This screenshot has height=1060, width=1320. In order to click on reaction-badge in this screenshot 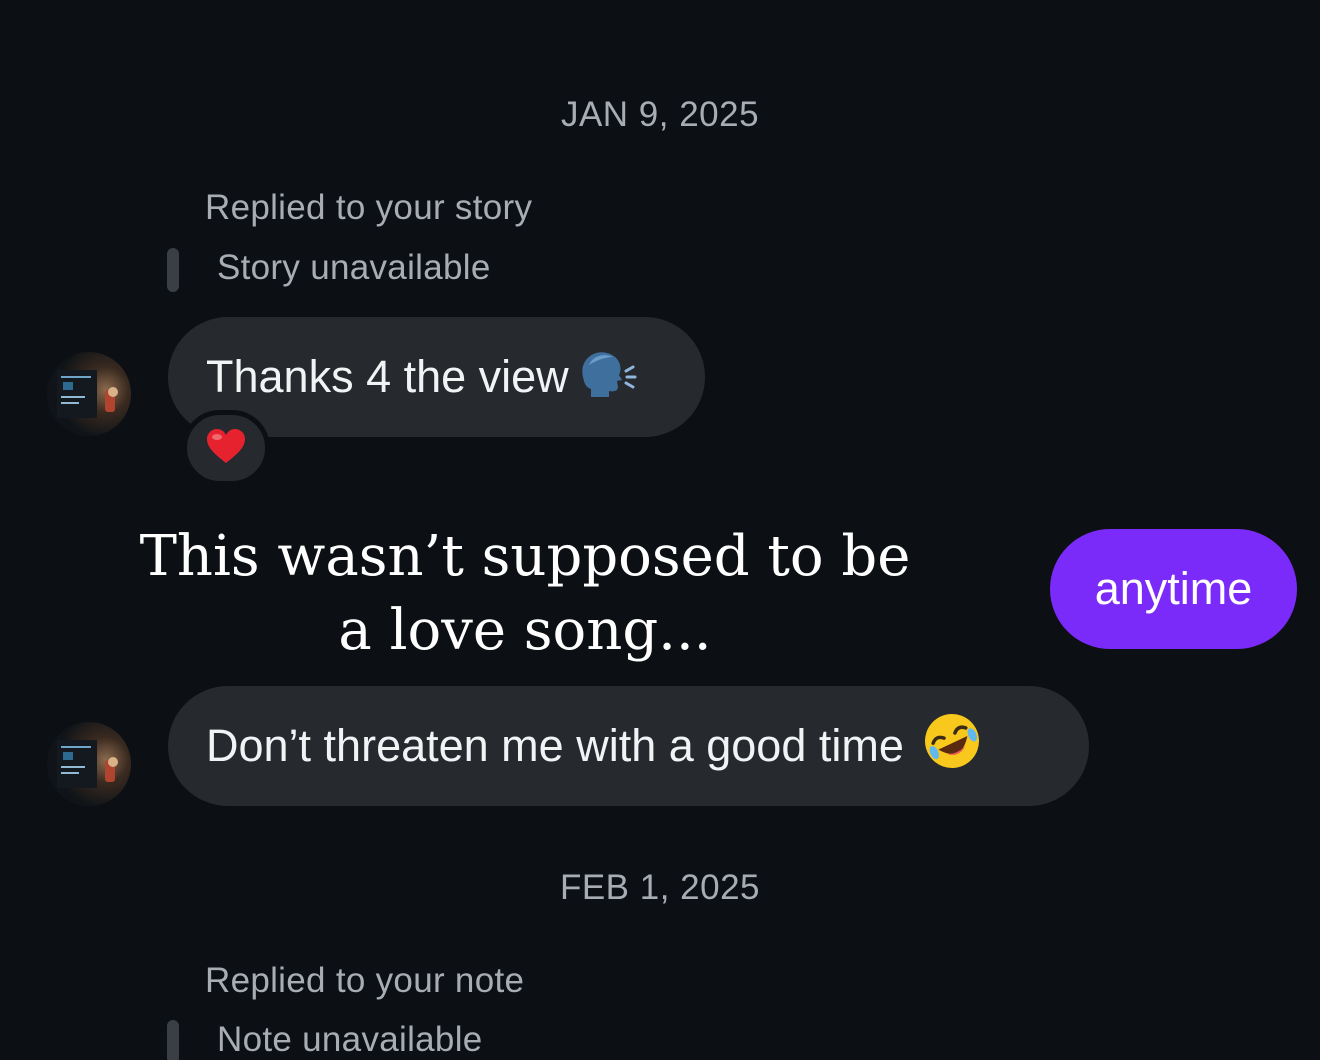, I will do `click(226, 448)`.